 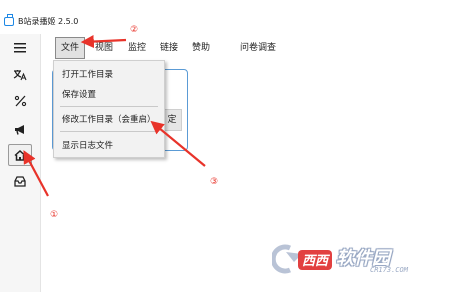 I want to click on annotation-marker-1: ①, so click(x=54, y=215).